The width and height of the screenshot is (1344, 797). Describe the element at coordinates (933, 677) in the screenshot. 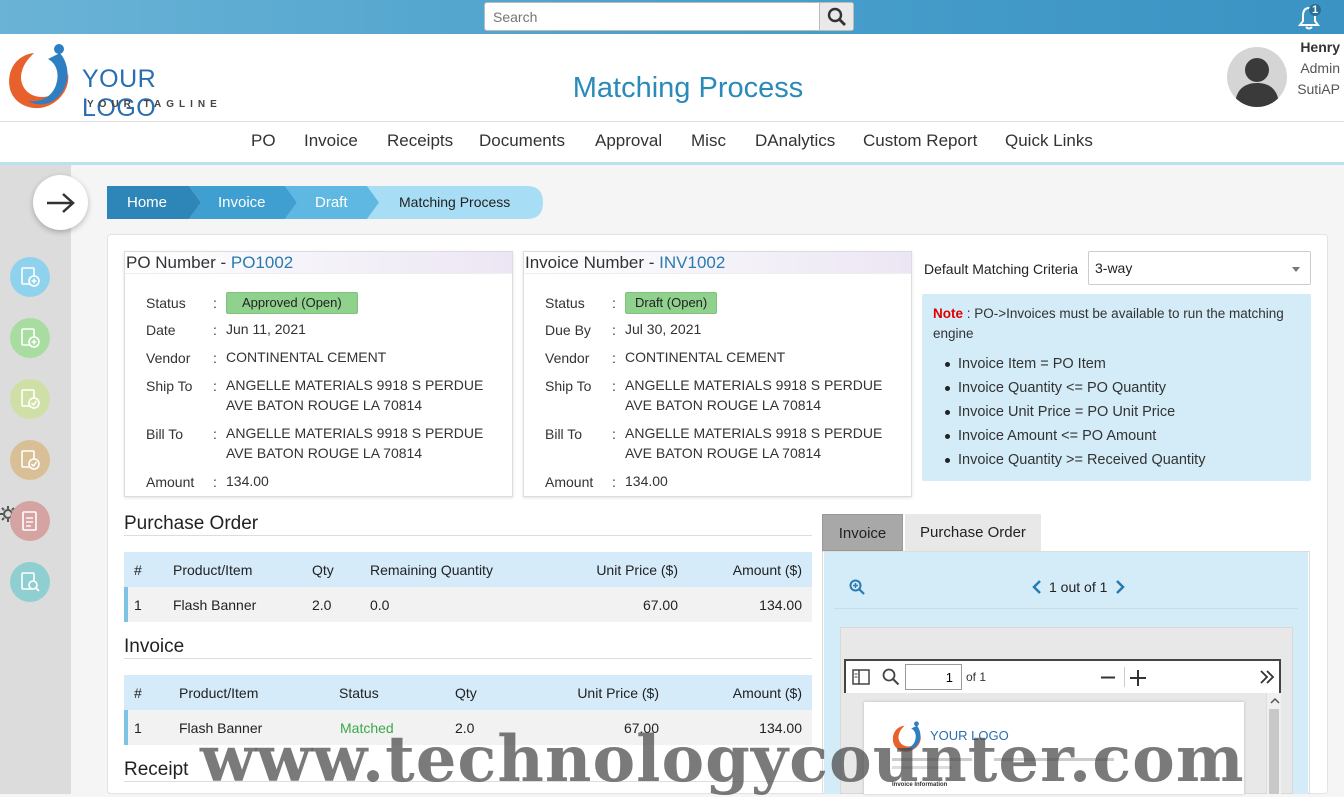

I see `pdf-page-input` at that location.